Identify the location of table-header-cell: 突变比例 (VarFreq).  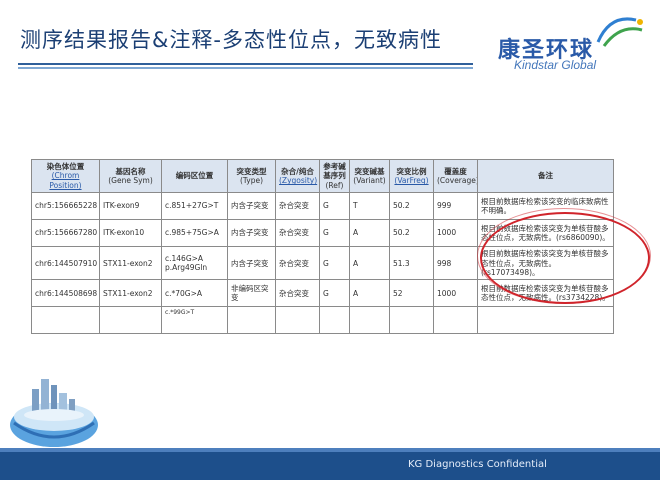
(411, 176).